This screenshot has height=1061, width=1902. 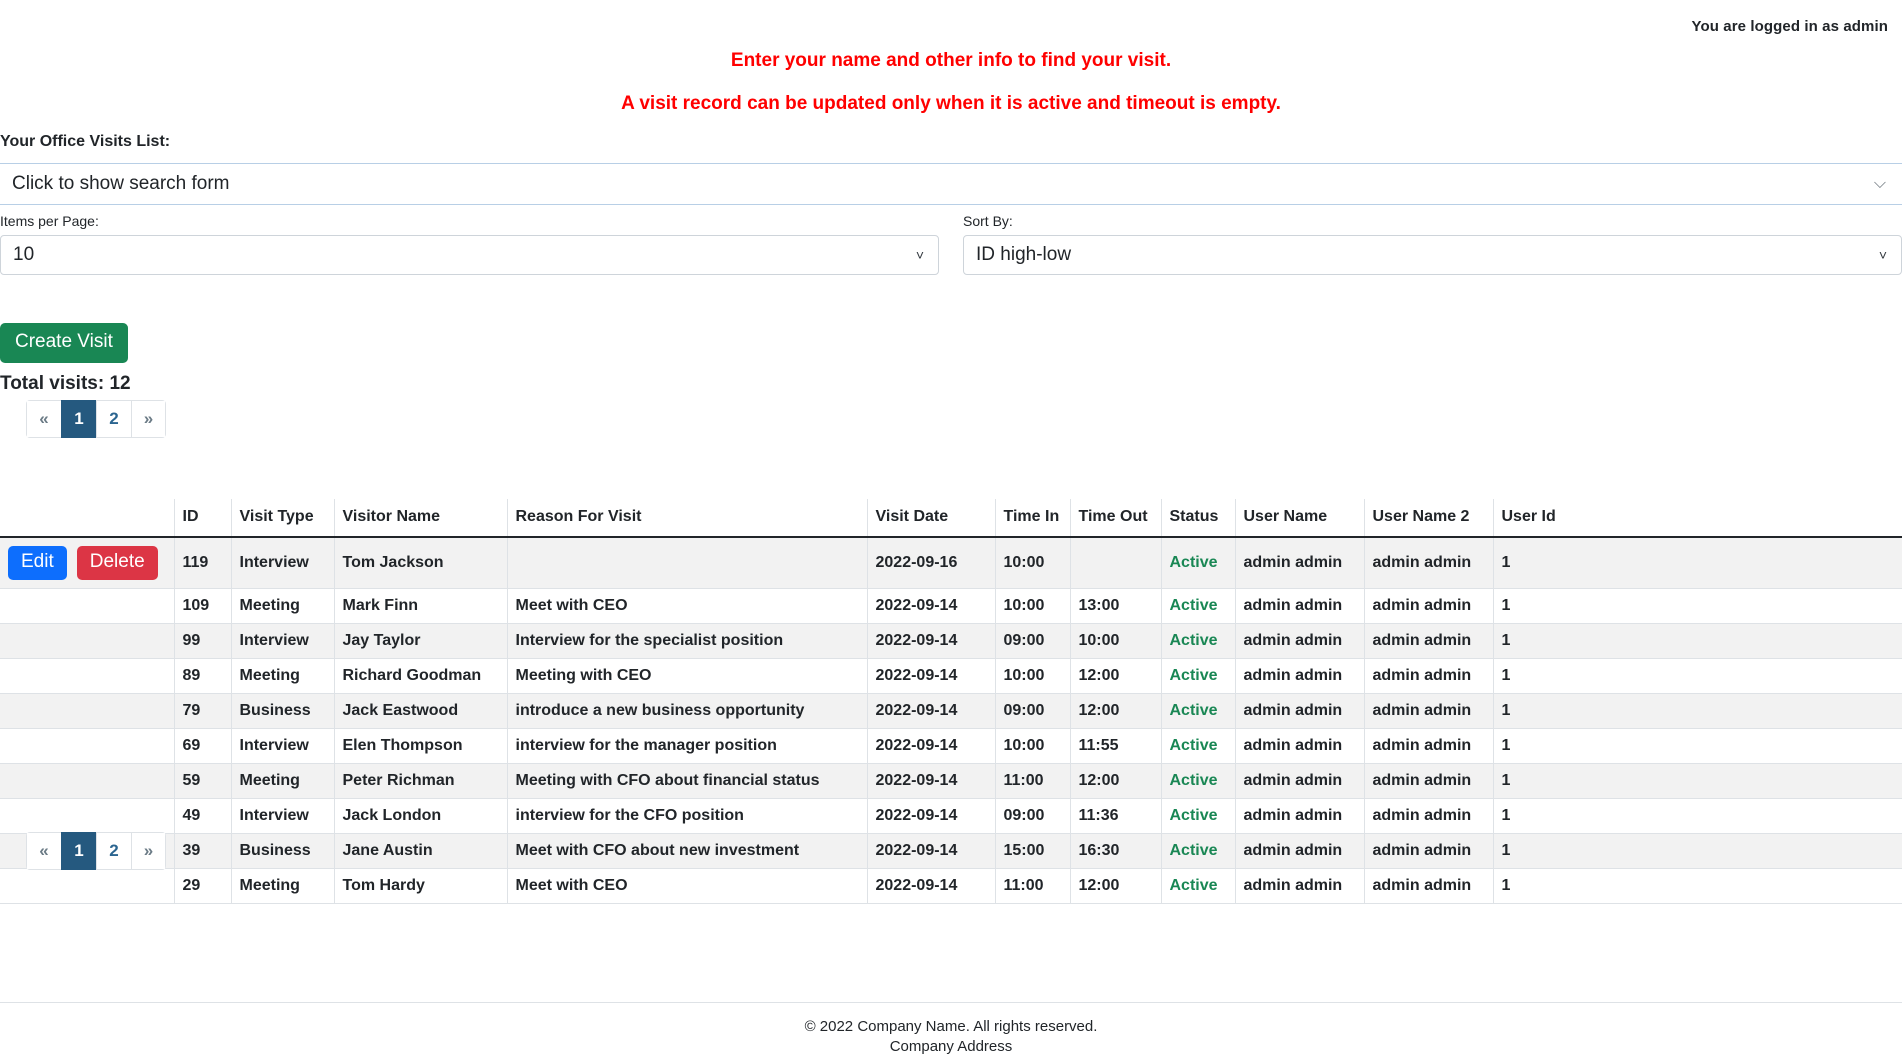 What do you see at coordinates (85, 141) in the screenshot?
I see `page-title: Your Office Visits List:` at bounding box center [85, 141].